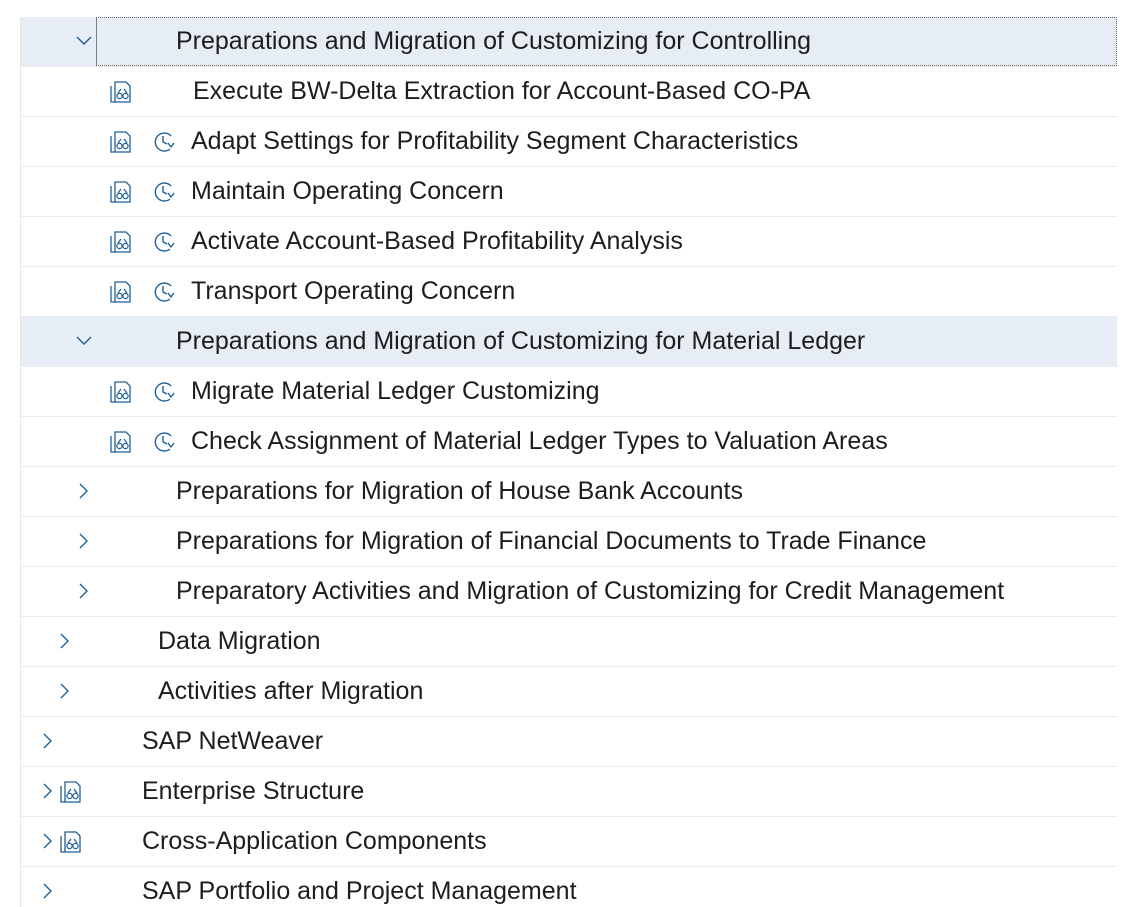  What do you see at coordinates (569, 292) in the screenshot?
I see `tree-node-activity: Transport Operating Concern` at bounding box center [569, 292].